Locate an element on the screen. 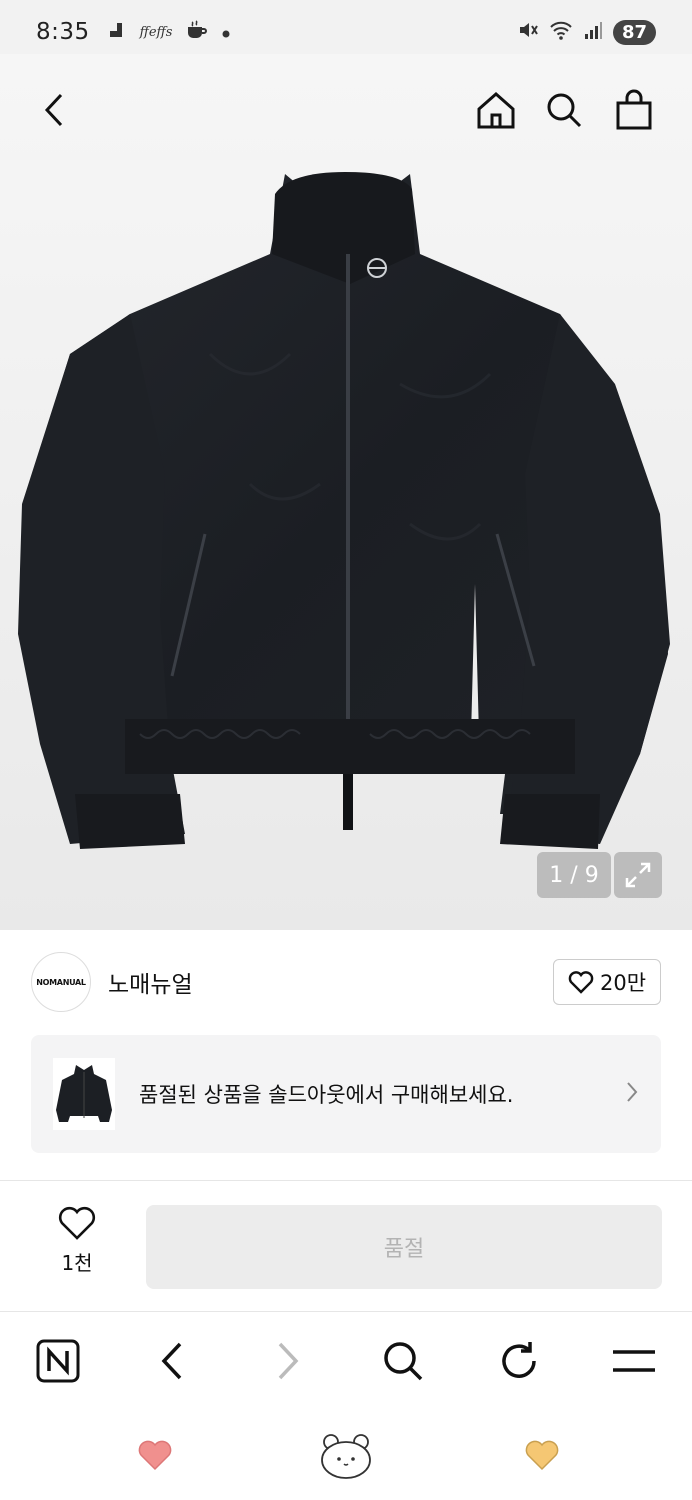 The image size is (692, 1500). reload-button is located at coordinates (519, 1361).